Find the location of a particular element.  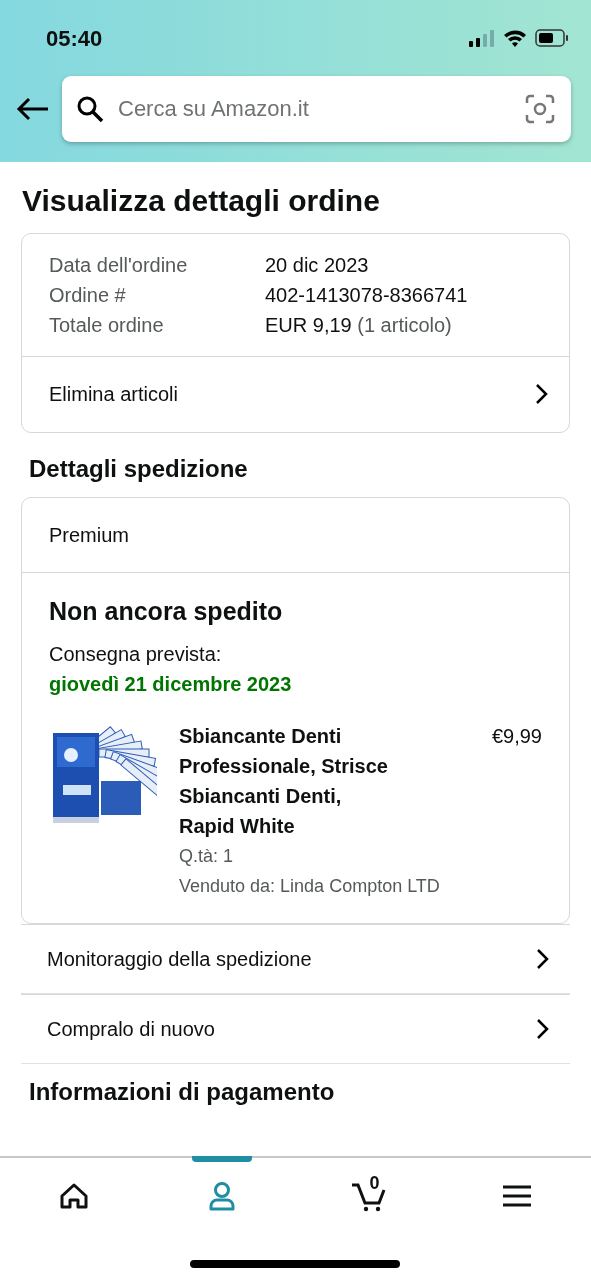

product-title: Sbiancante Denti Professionale, Strisce Sbiancanti Denti, Rapid White is located at coordinates (286, 780).